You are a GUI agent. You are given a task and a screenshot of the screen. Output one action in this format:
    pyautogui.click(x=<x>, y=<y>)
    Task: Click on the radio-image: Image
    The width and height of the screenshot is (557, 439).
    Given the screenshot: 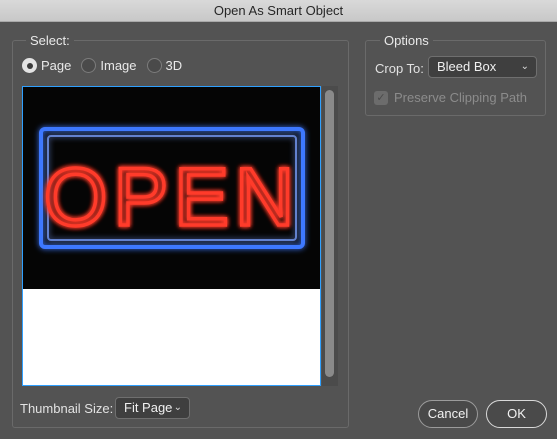 What is the action you would take?
    pyautogui.click(x=109, y=65)
    